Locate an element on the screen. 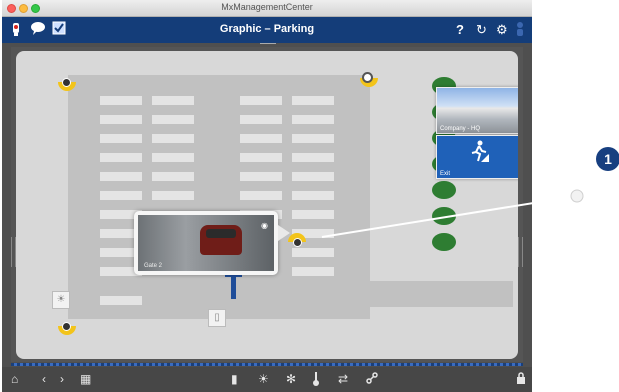  callout-badge: 1 is located at coordinates (607, 159).